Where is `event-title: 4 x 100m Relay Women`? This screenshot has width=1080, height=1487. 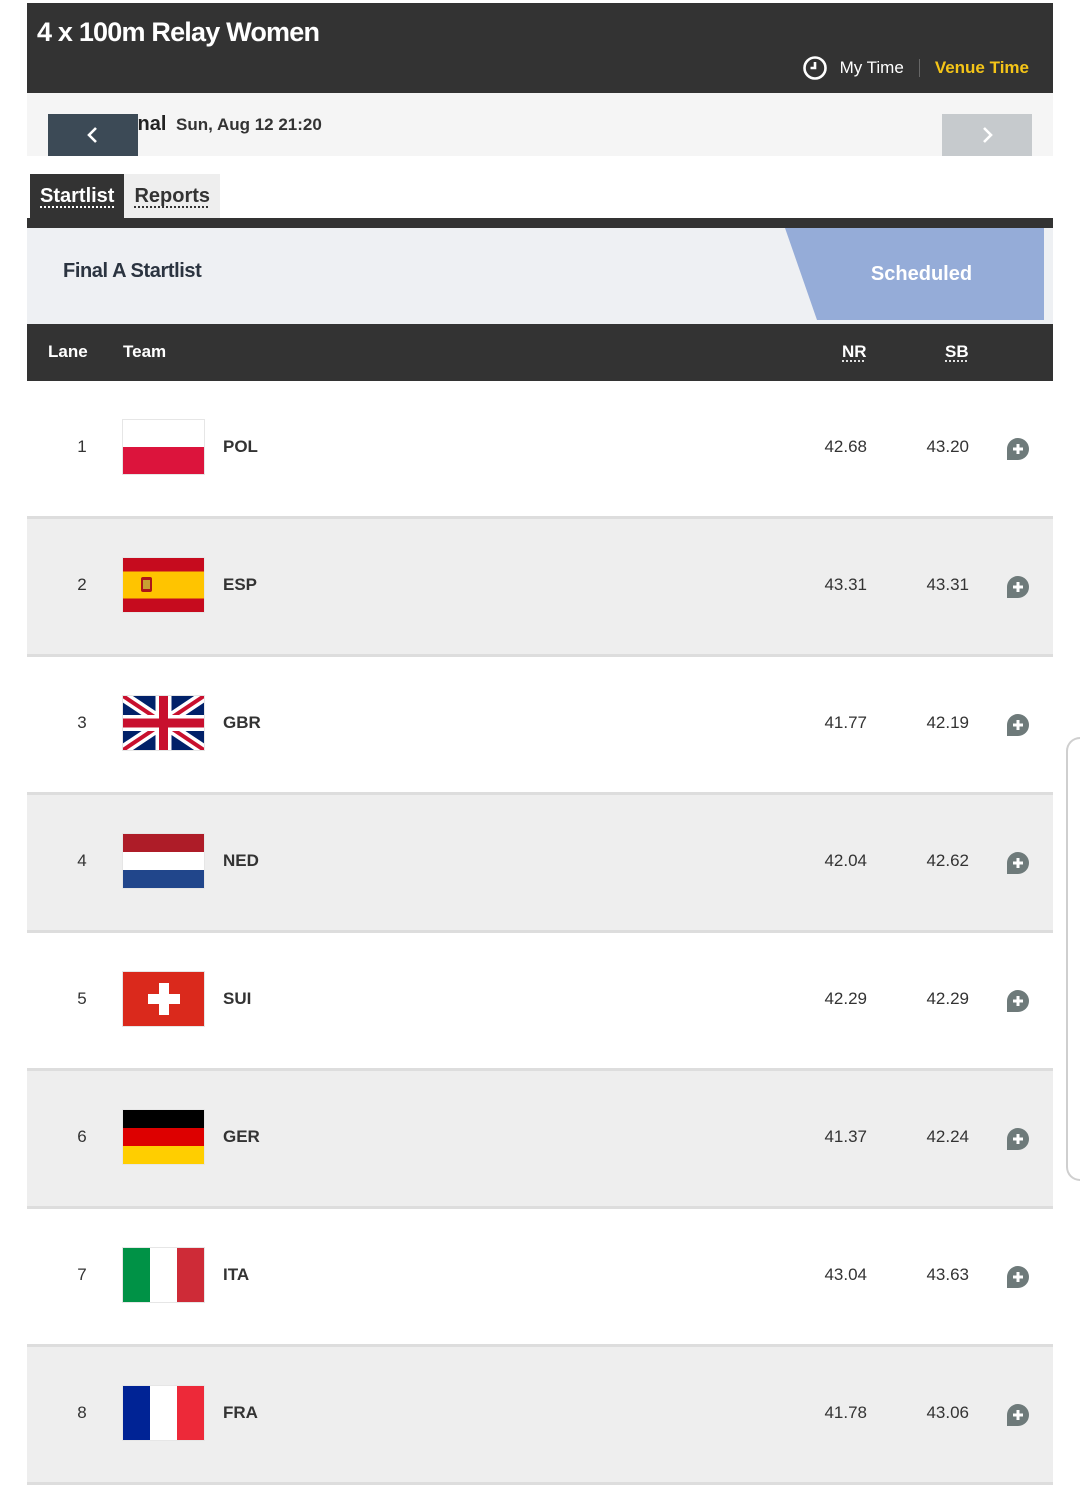 event-title: 4 x 100m Relay Women is located at coordinates (178, 32).